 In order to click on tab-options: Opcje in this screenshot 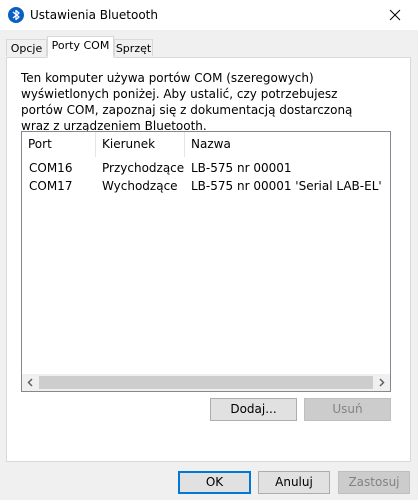, I will do `click(26, 47)`.